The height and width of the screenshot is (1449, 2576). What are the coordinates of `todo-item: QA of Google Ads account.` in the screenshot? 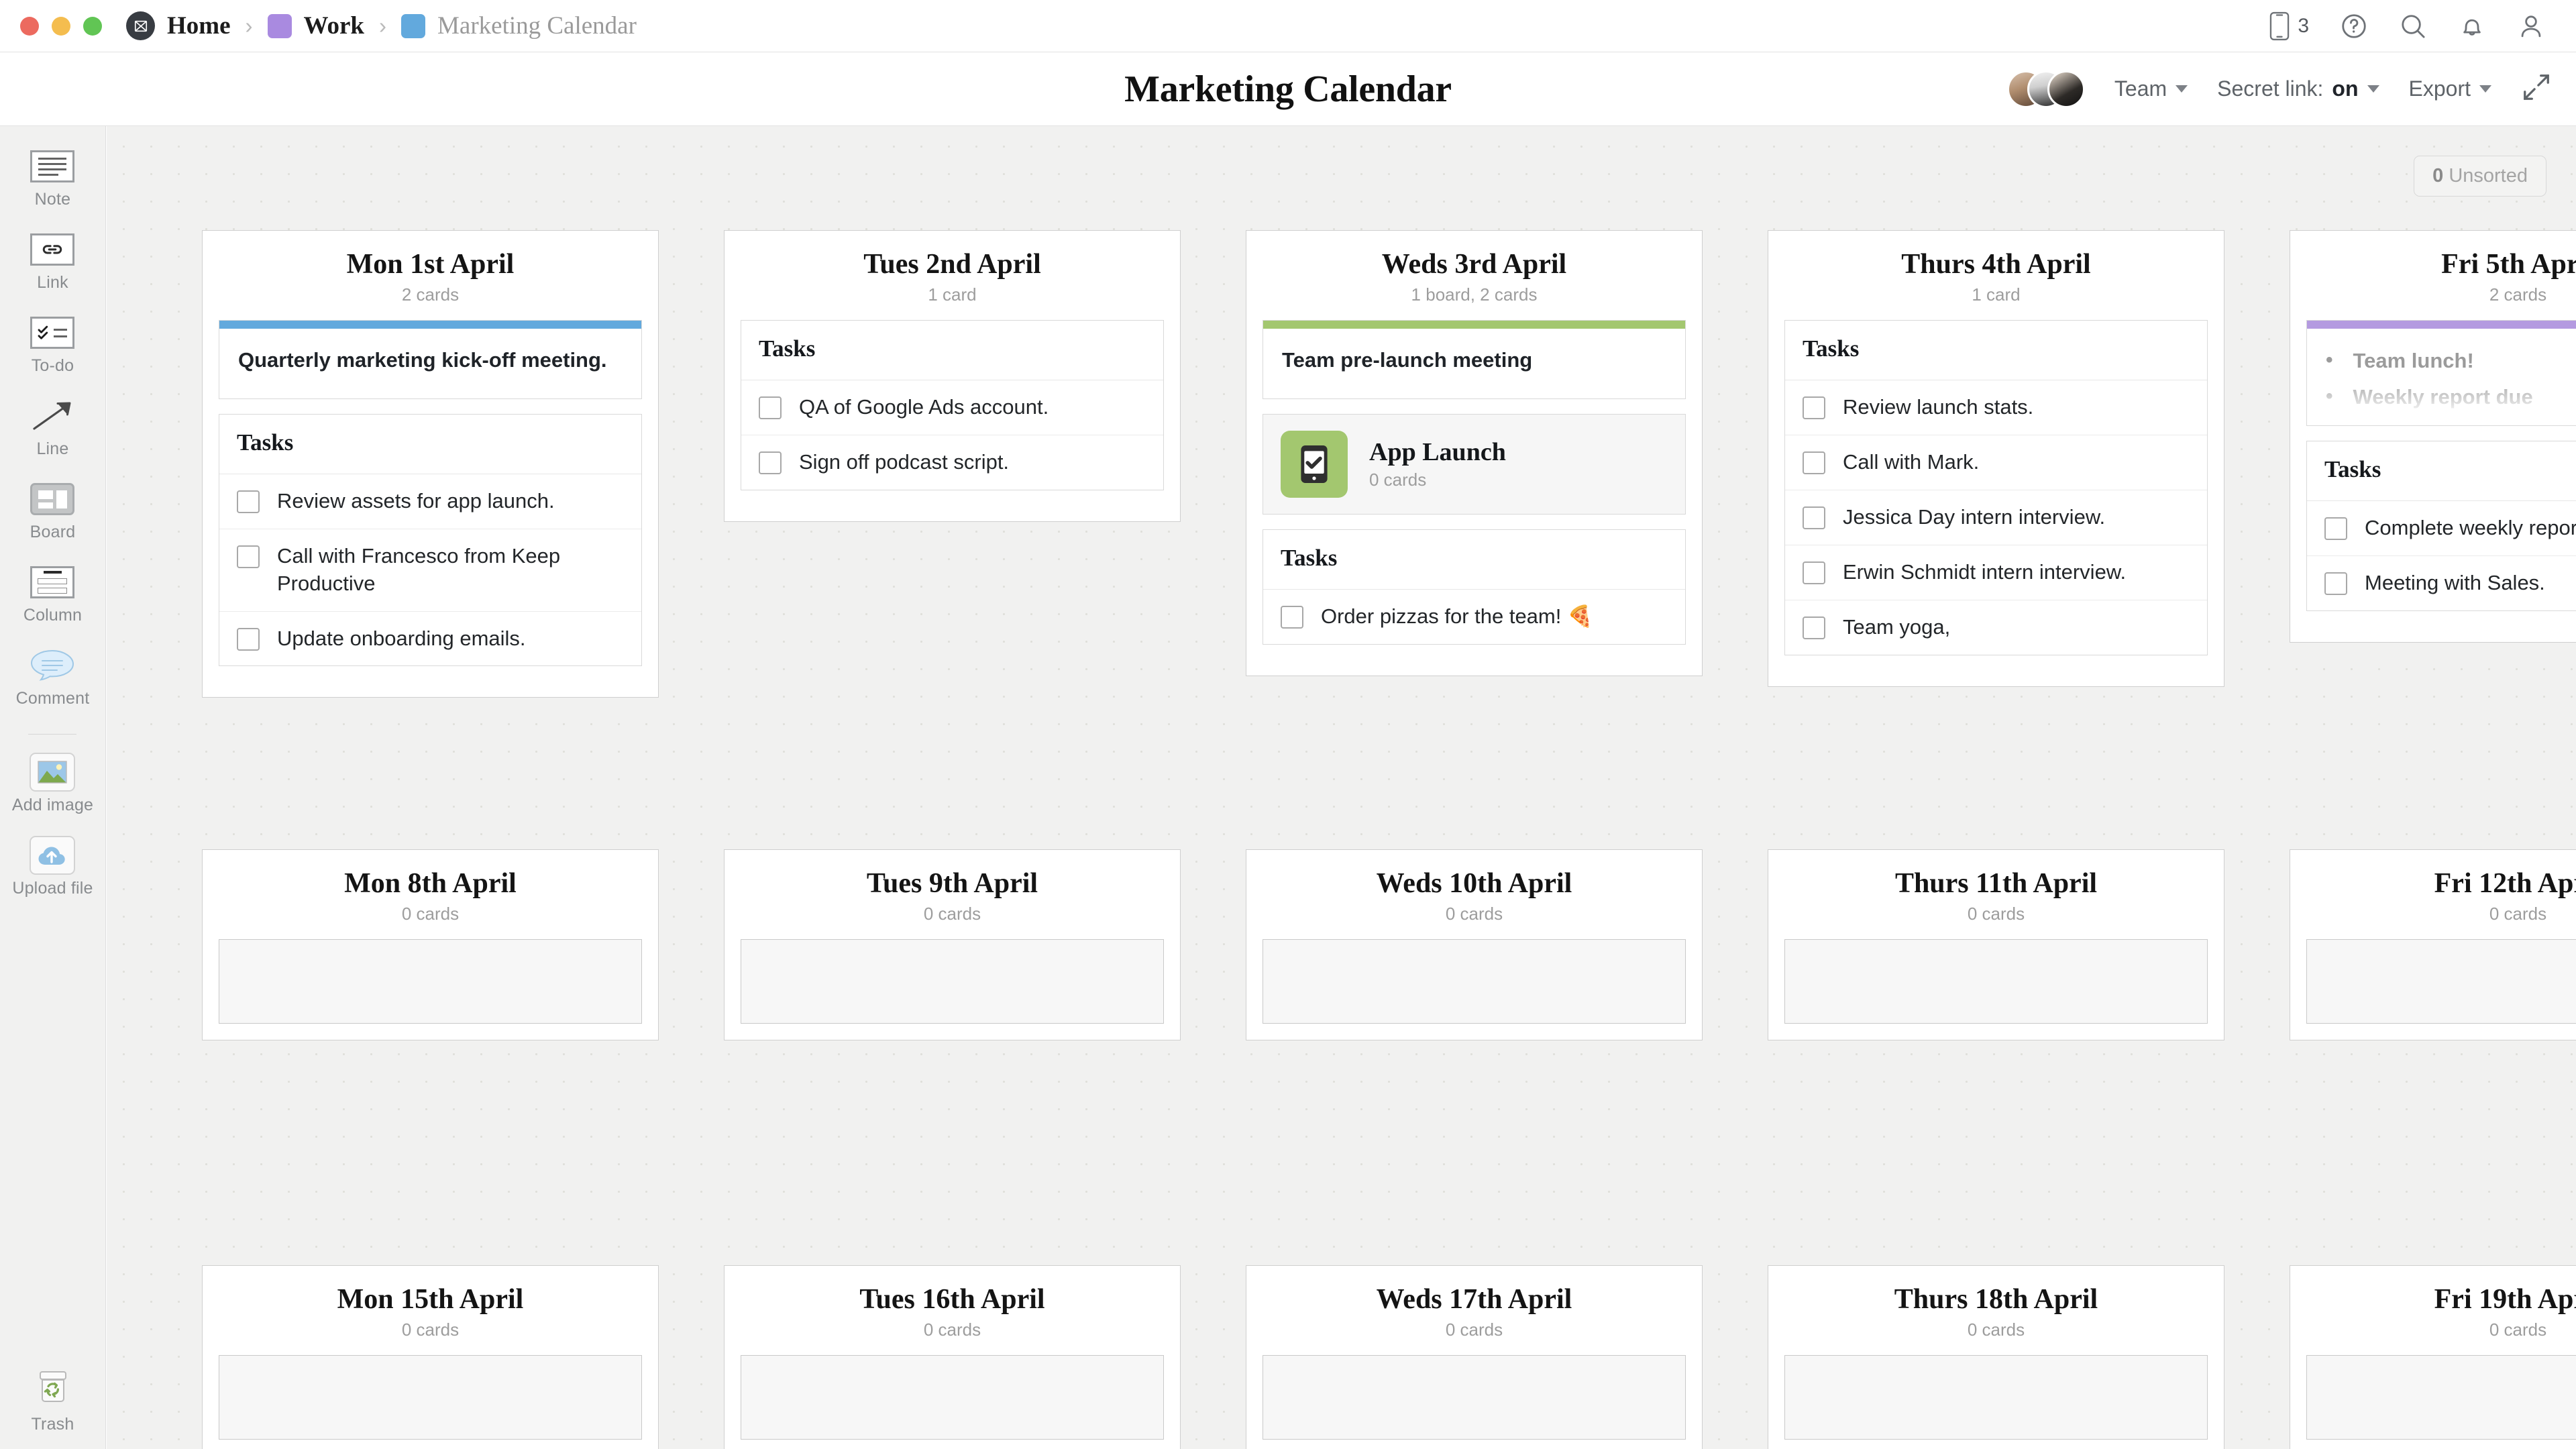 It's located at (952, 407).